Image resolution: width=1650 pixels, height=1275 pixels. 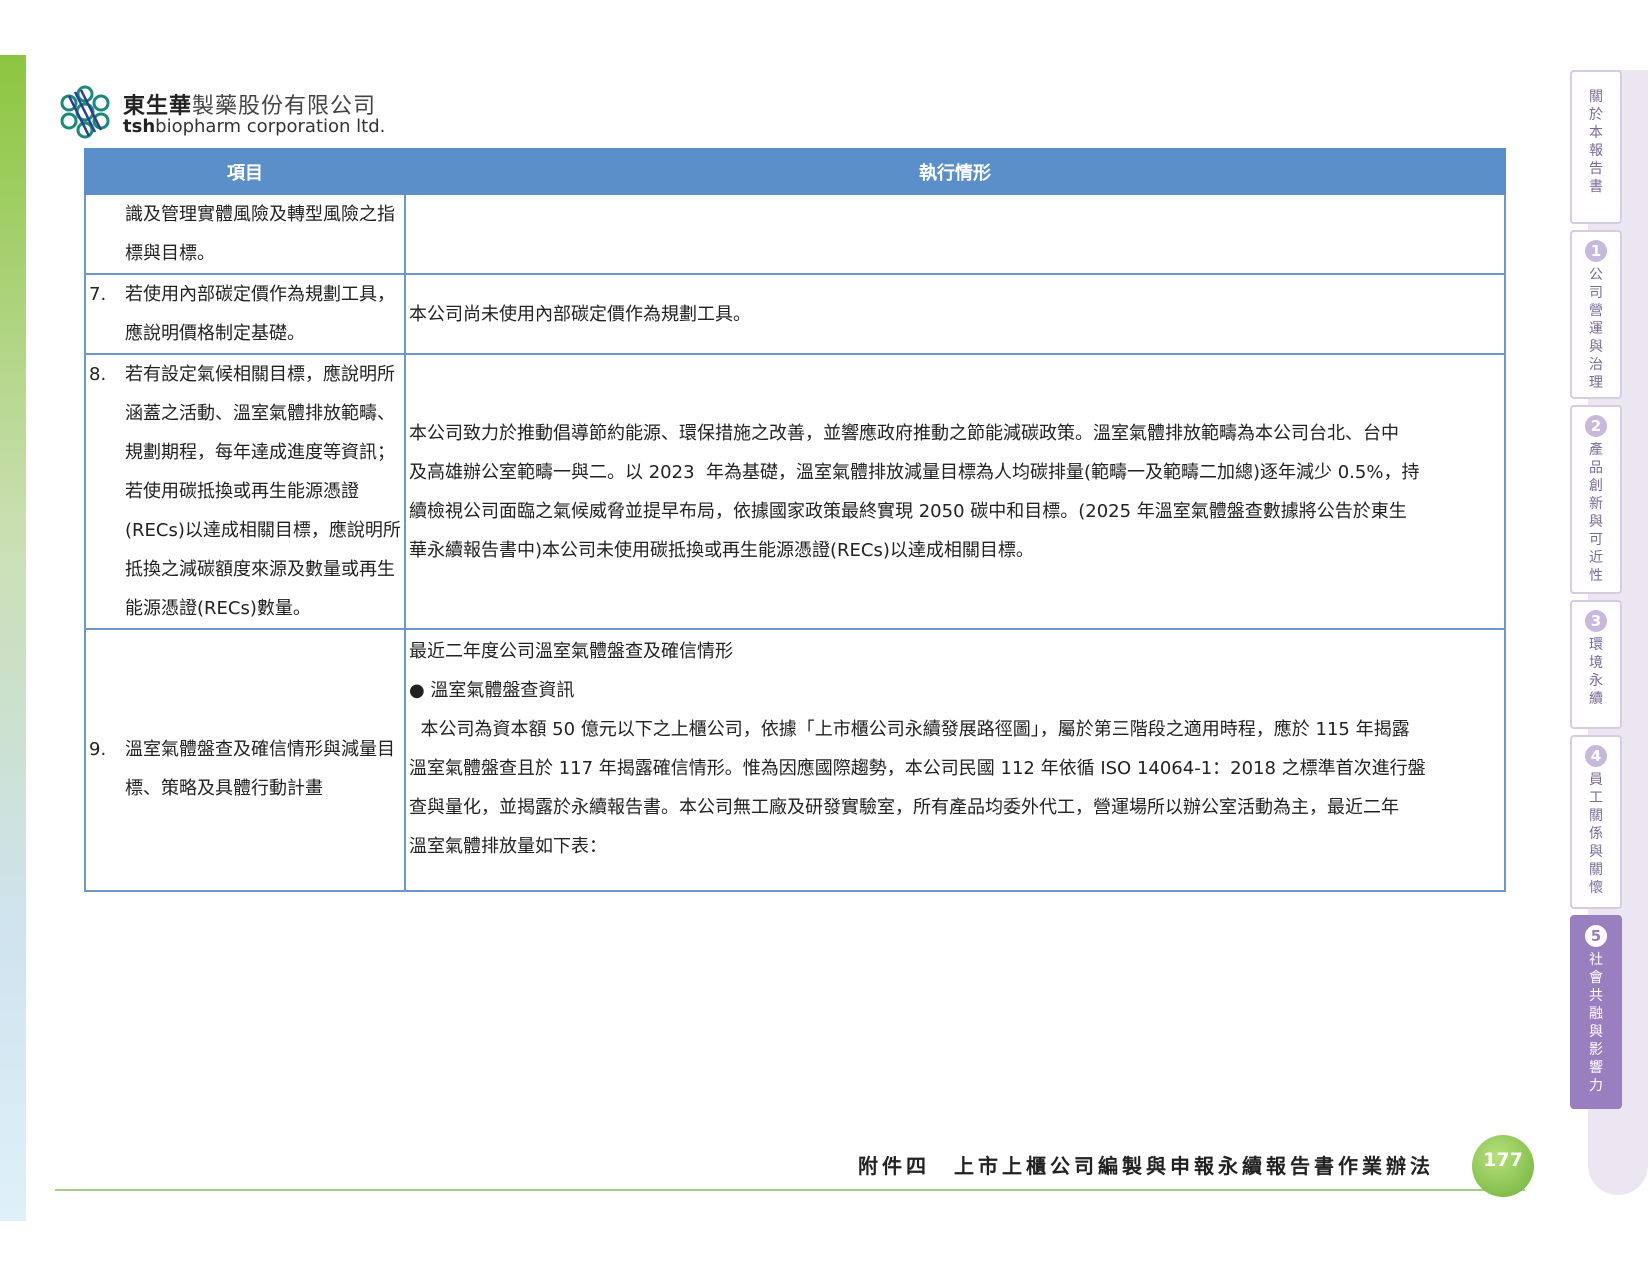 I want to click on footer-title: 附件四 上市上櫃公司編製與申報永續報告書作業辦法, so click(x=1146, y=1166).